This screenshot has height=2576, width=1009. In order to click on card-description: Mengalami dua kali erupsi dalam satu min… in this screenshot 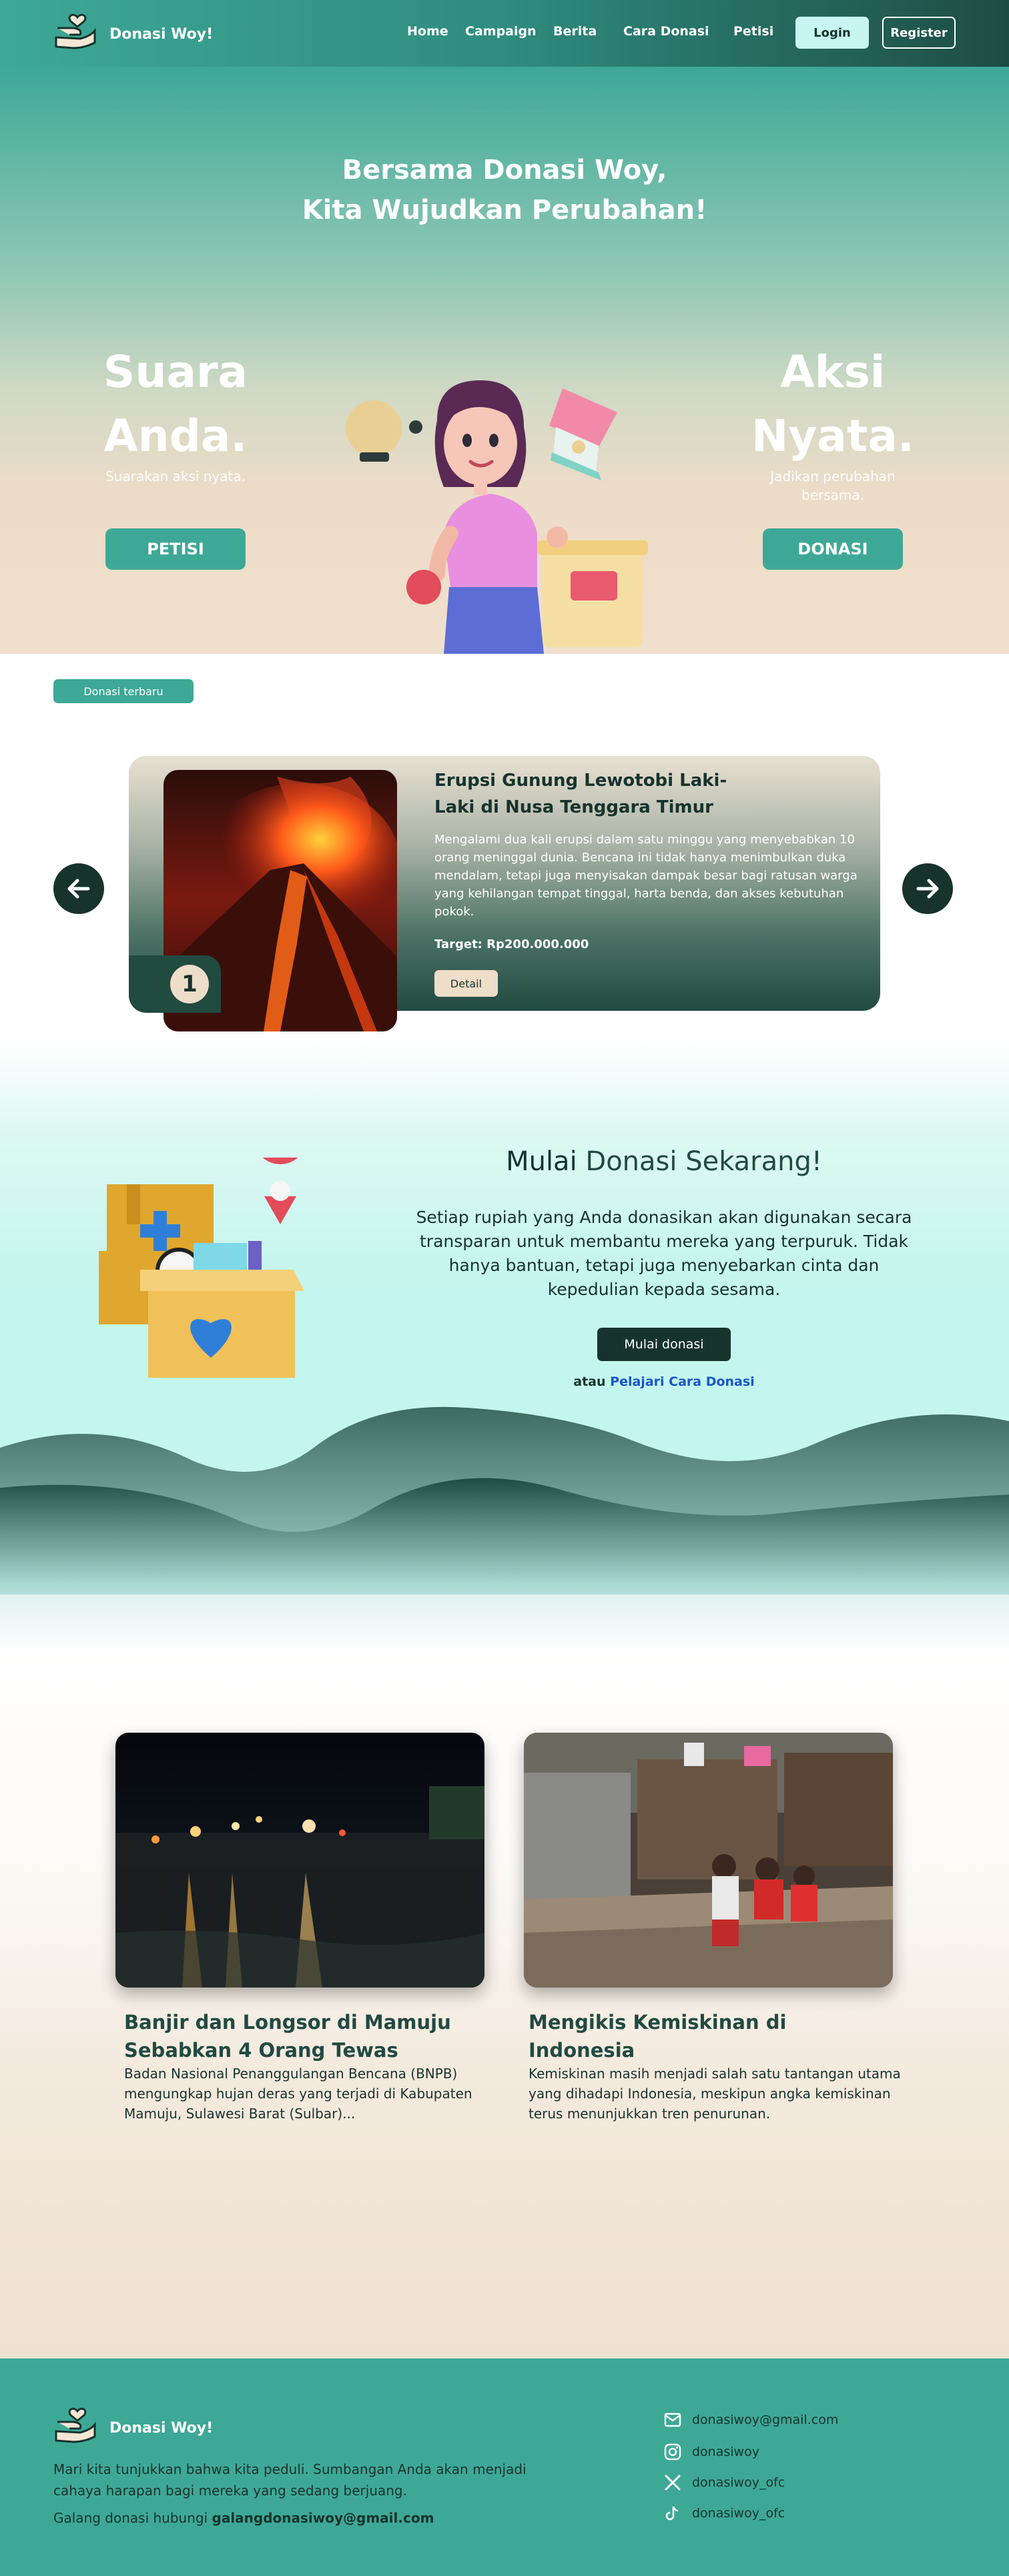, I will do `click(646, 876)`.